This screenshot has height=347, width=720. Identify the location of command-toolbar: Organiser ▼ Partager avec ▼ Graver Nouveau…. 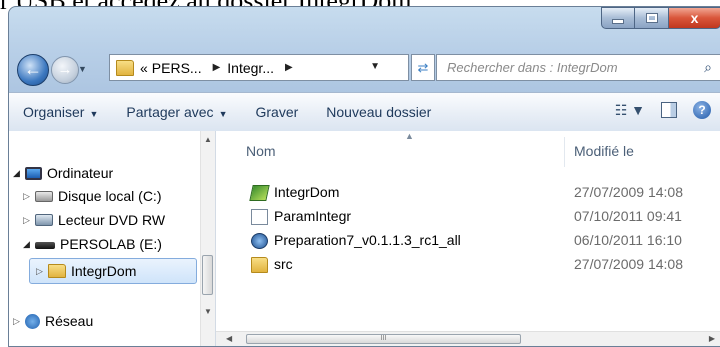
(364, 112).